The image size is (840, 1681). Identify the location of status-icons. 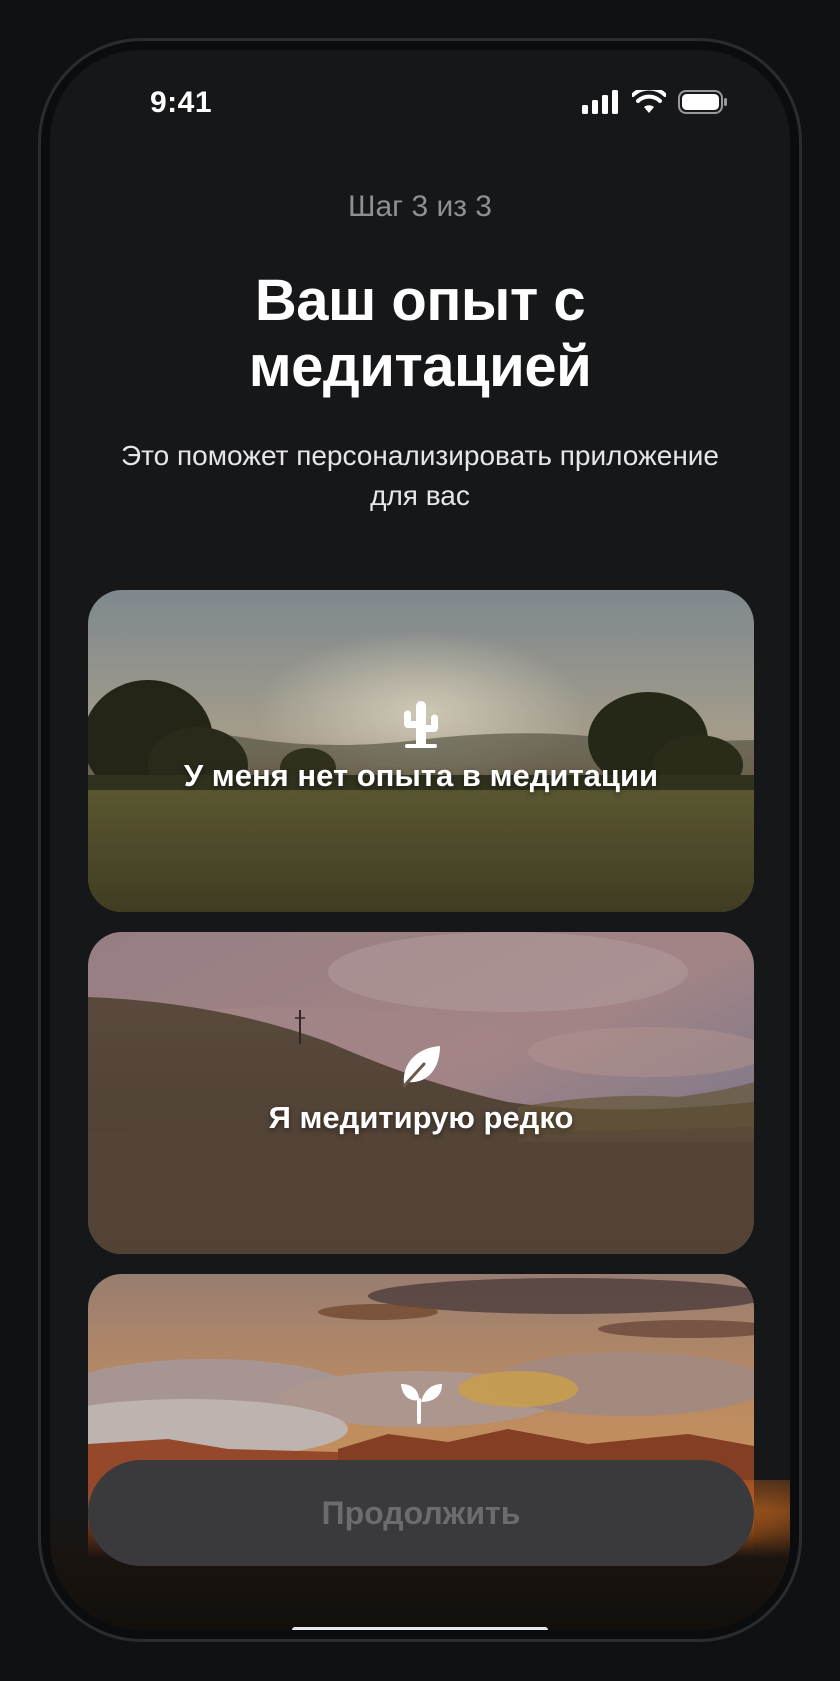
(655, 102).